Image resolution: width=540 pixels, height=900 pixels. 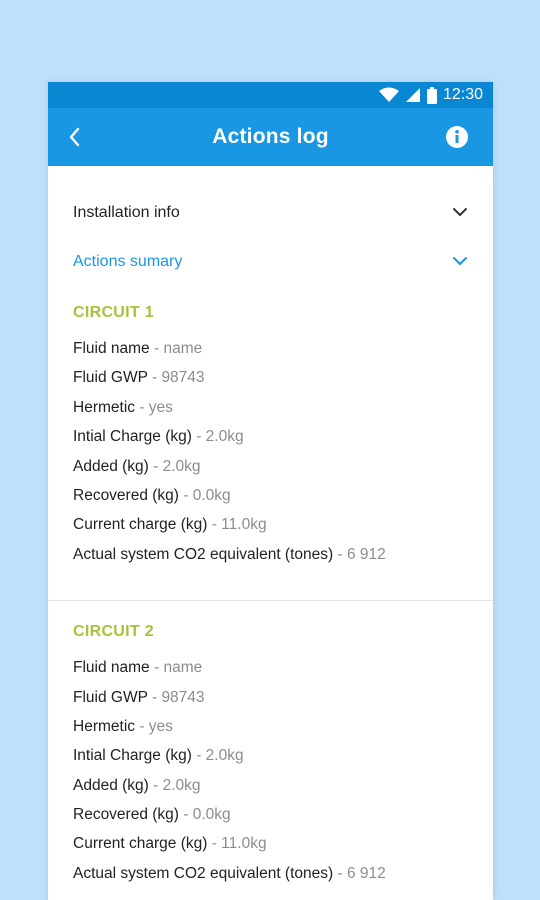 I want to click on app-bar: Actions log, so click(x=270, y=137).